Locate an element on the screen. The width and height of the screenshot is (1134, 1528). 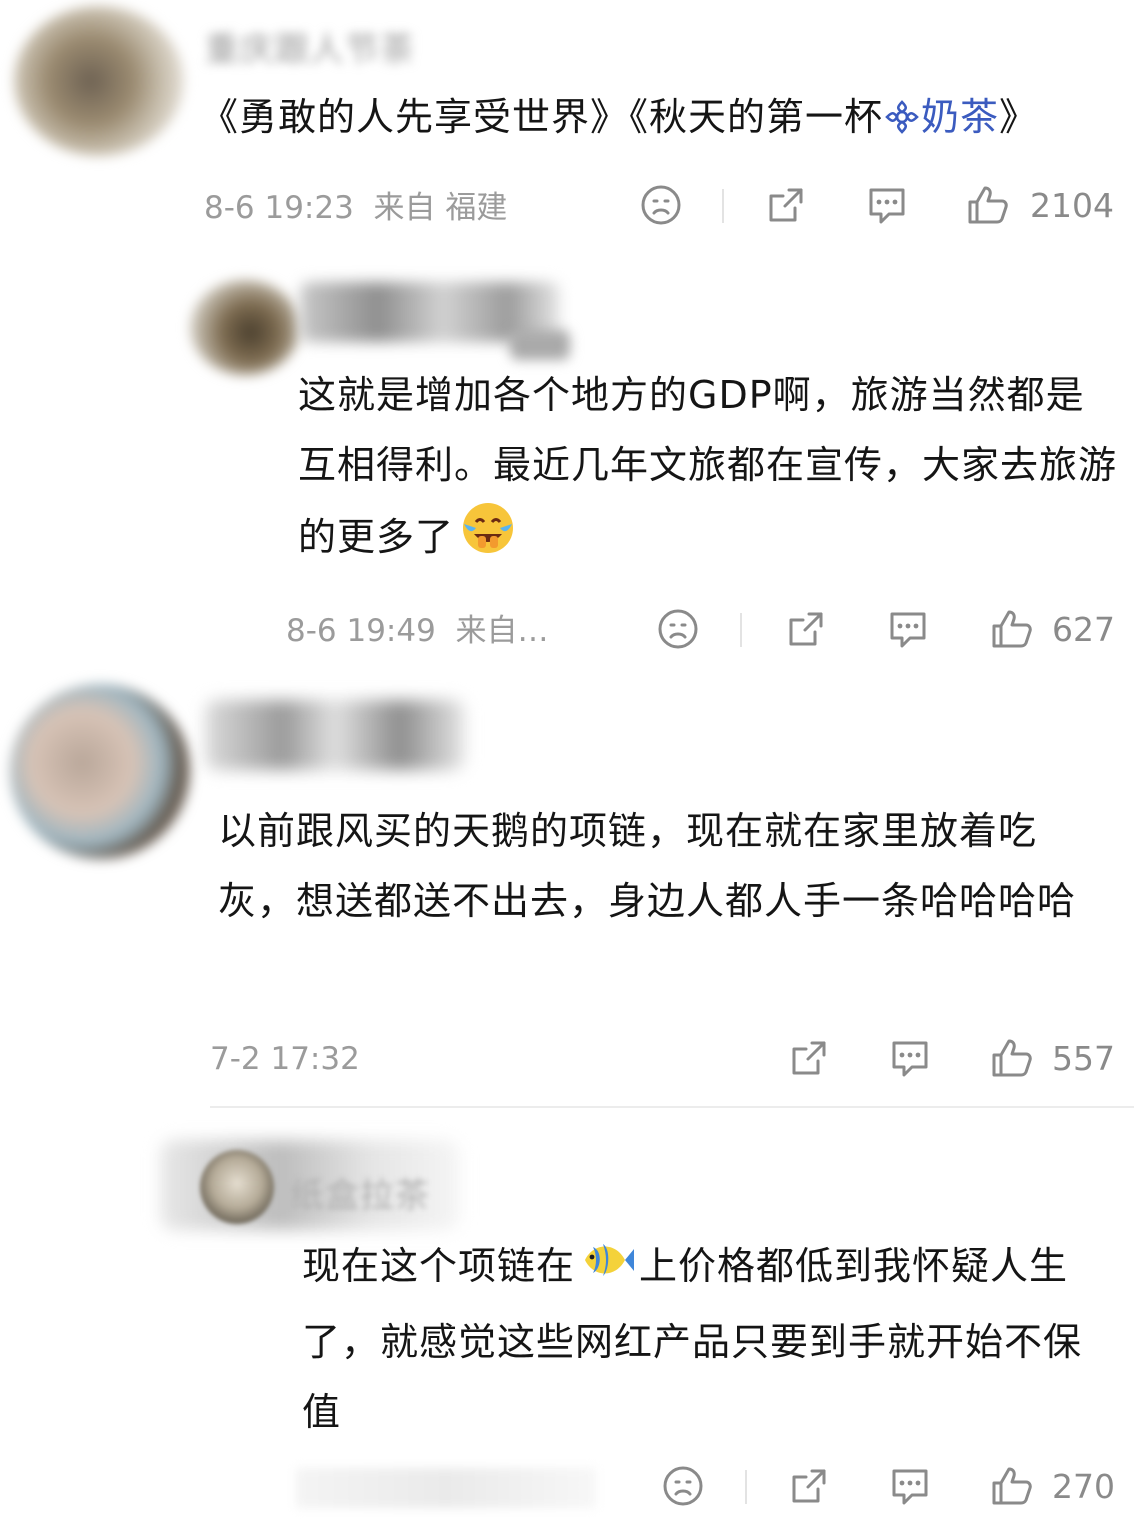
like-button: 2104 is located at coordinates (1040, 205).